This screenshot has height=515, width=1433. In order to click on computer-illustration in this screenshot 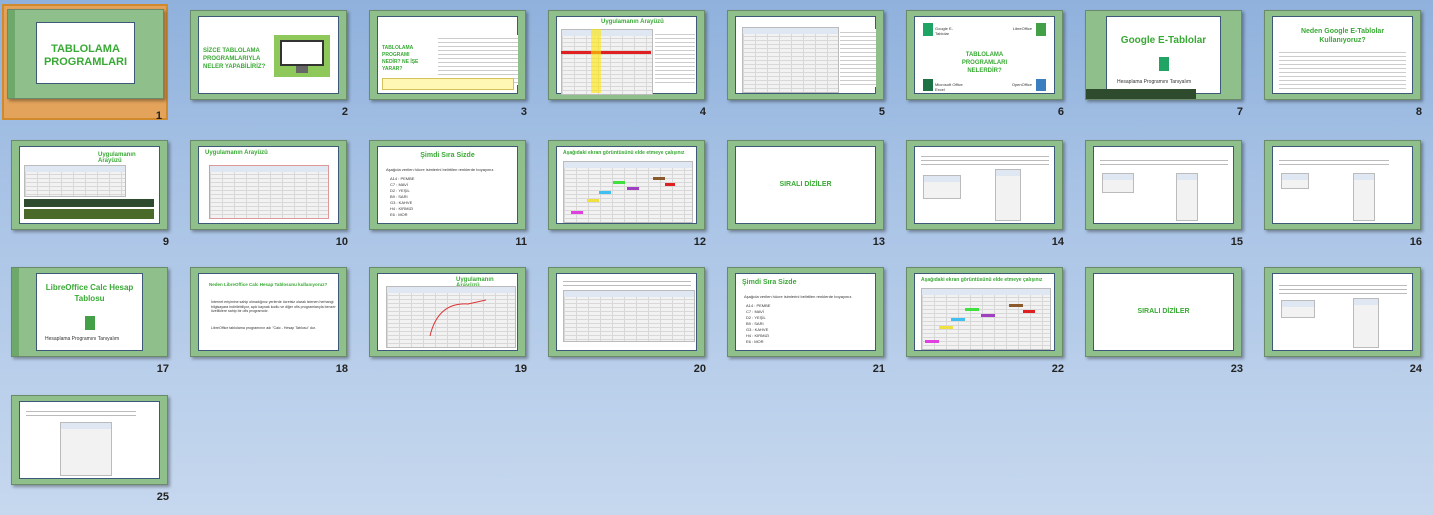, I will do `click(302, 56)`.